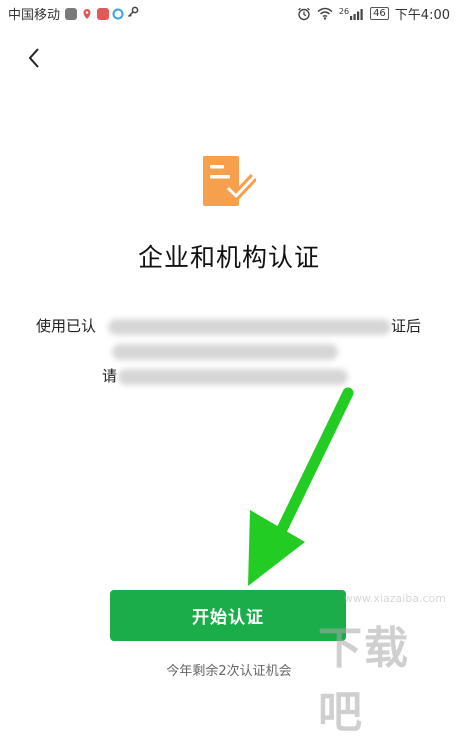  Describe the element at coordinates (133, 14) in the screenshot. I see `key-notification-icon` at that location.